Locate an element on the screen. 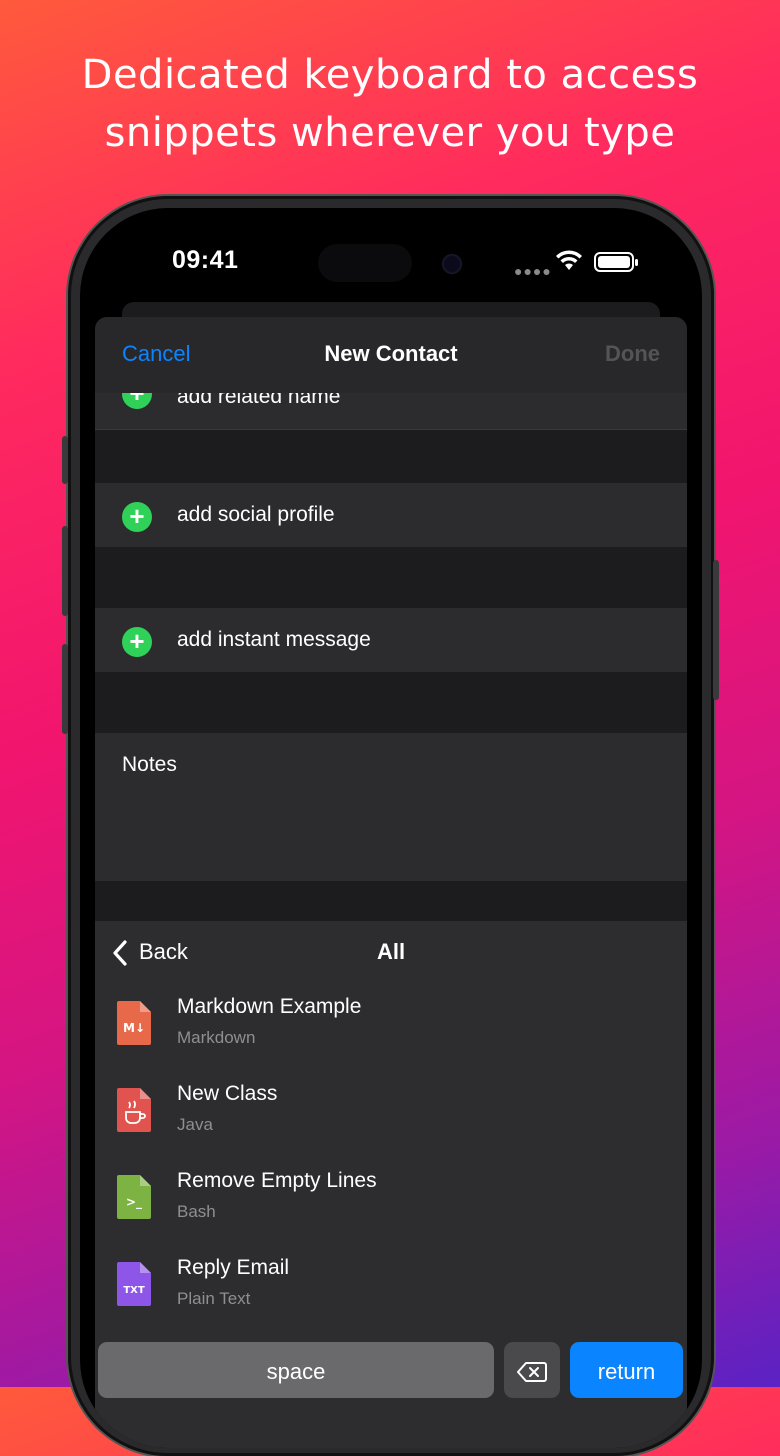 The width and height of the screenshot is (780, 1456). snippet-name: Markdown Example is located at coordinates (269, 1006).